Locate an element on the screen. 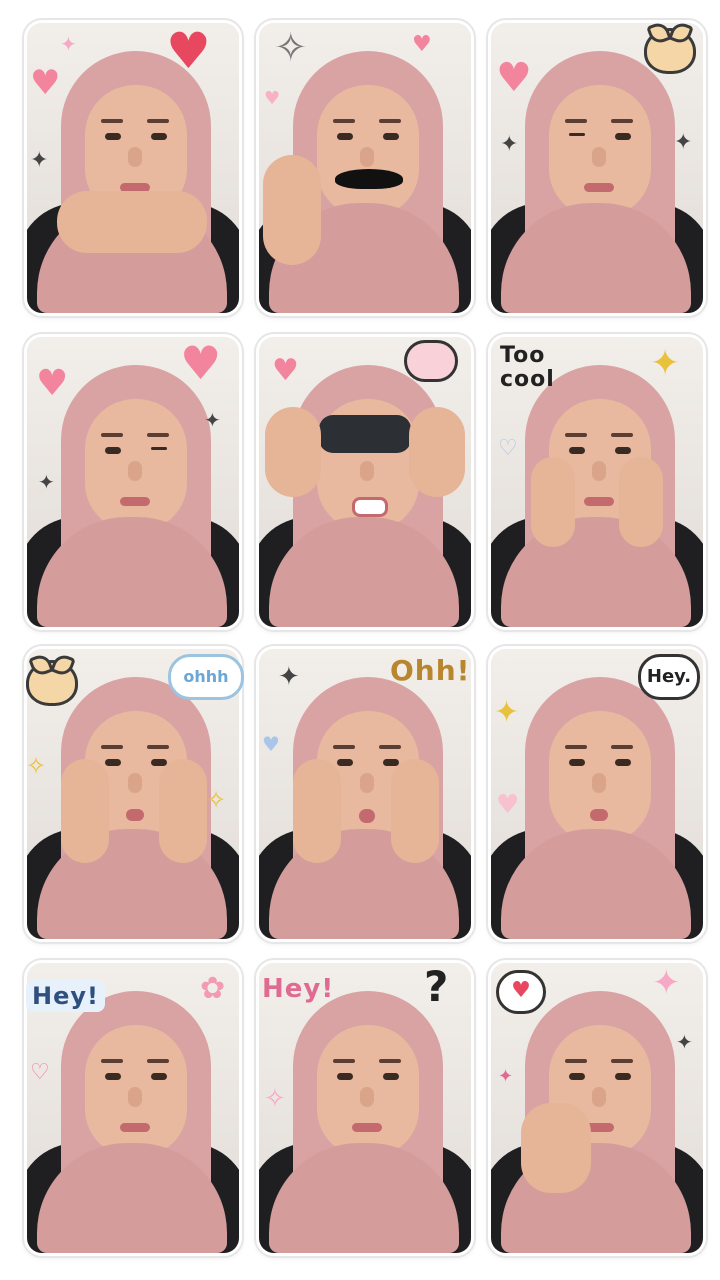 The image size is (720, 1280). ohhh-bubble: ohhh is located at coordinates (206, 677).